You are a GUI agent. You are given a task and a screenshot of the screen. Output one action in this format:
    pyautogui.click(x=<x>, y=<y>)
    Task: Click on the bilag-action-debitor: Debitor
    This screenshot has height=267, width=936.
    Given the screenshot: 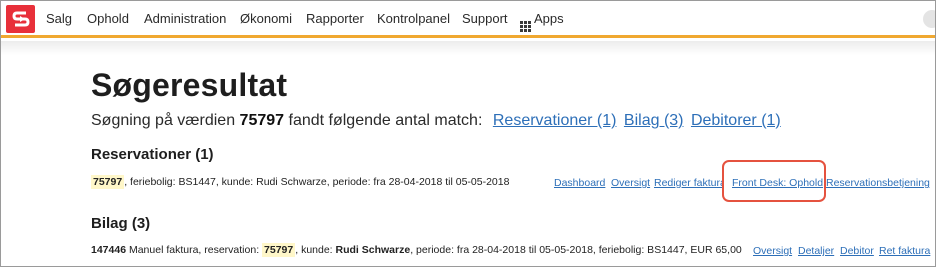 What is the action you would take?
    pyautogui.click(x=857, y=251)
    